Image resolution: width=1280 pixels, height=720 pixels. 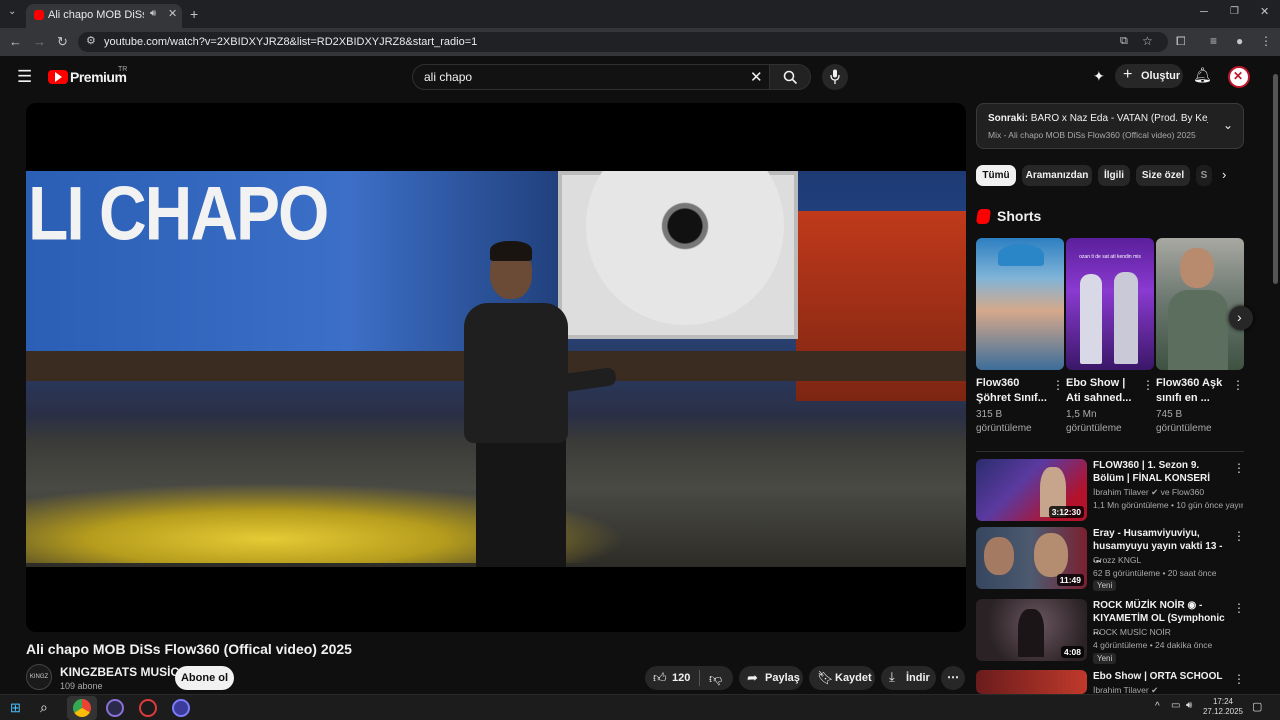 I want to click on hamburger-menu-icon: ☰, so click(x=24, y=77).